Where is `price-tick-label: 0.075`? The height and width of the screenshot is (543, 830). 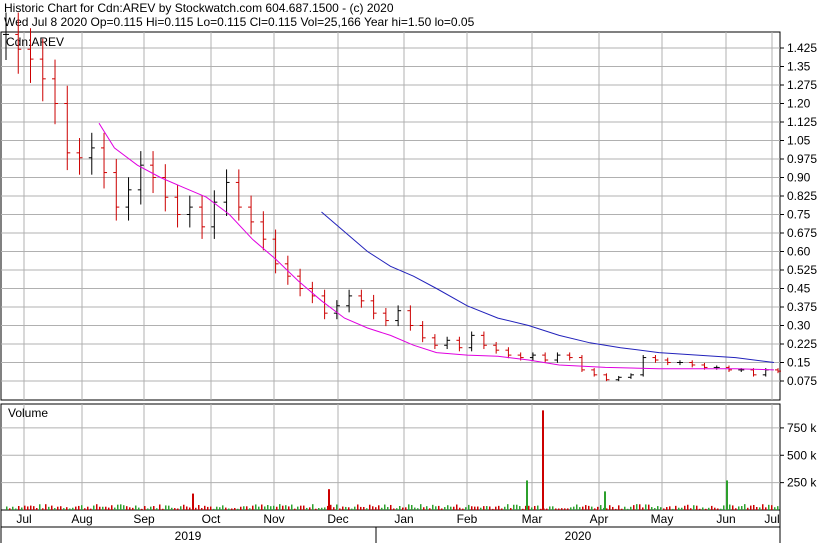 price-tick-label: 0.075 is located at coordinates (802, 381).